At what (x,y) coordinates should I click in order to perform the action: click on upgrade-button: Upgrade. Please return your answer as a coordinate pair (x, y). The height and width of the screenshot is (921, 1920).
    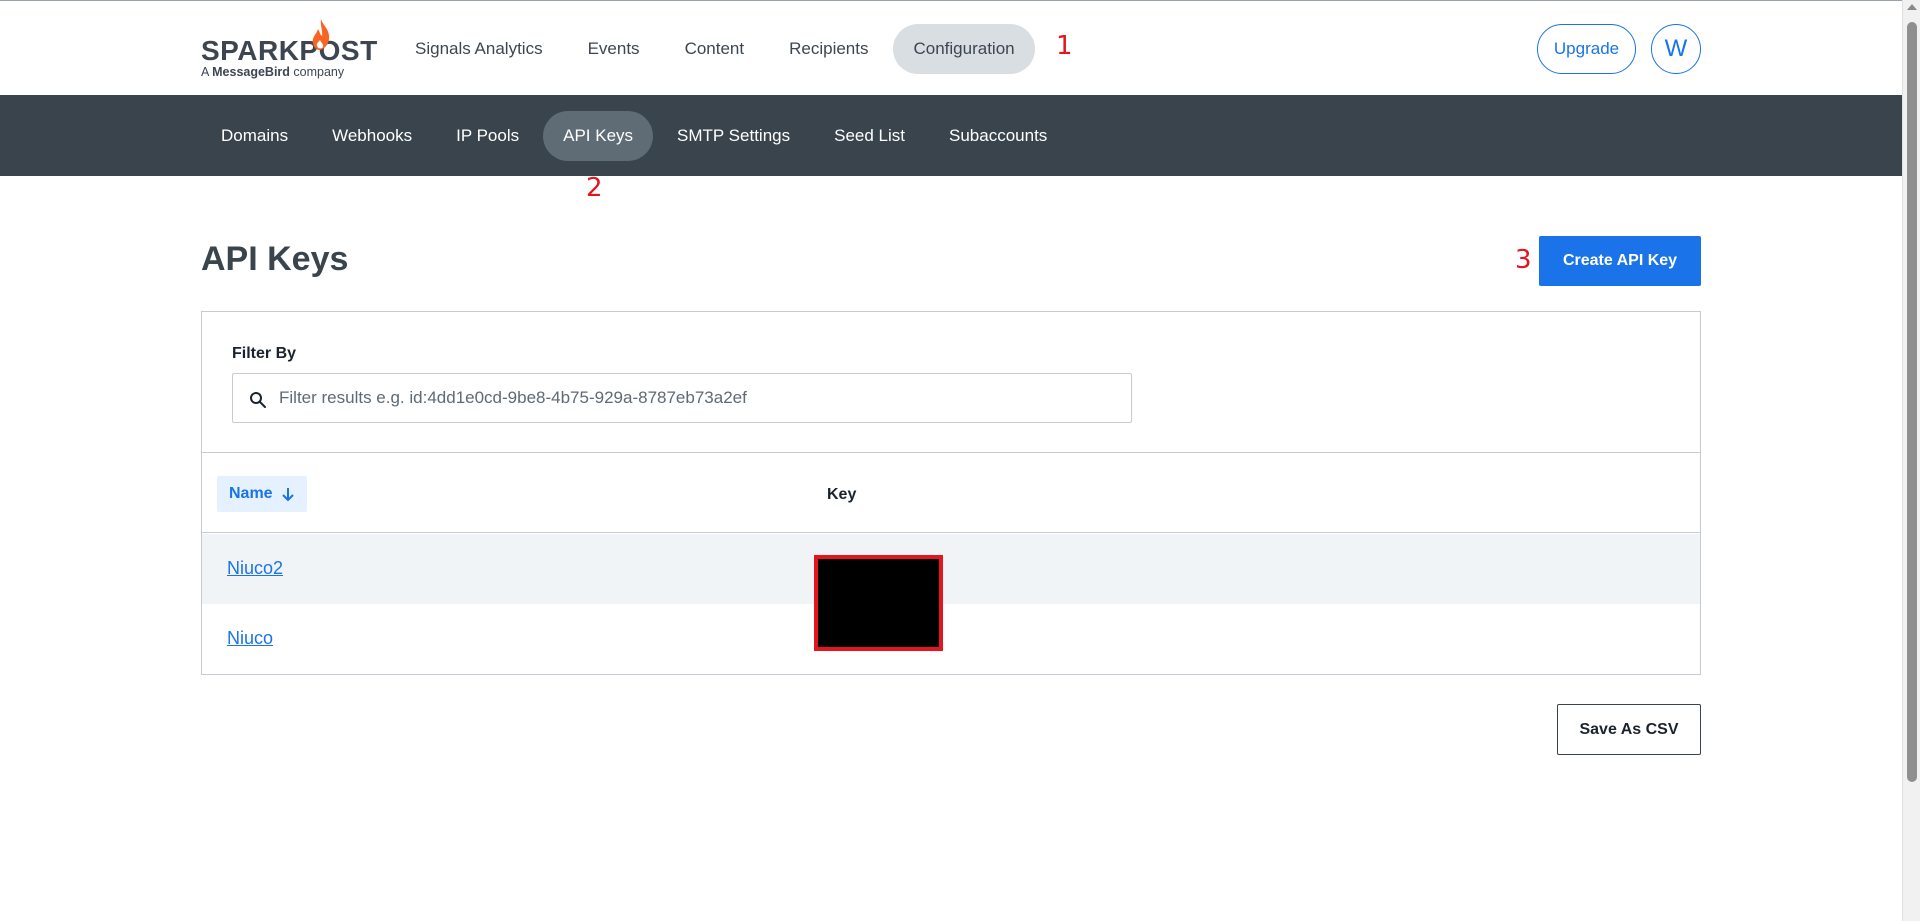
    Looking at the image, I should click on (1586, 49).